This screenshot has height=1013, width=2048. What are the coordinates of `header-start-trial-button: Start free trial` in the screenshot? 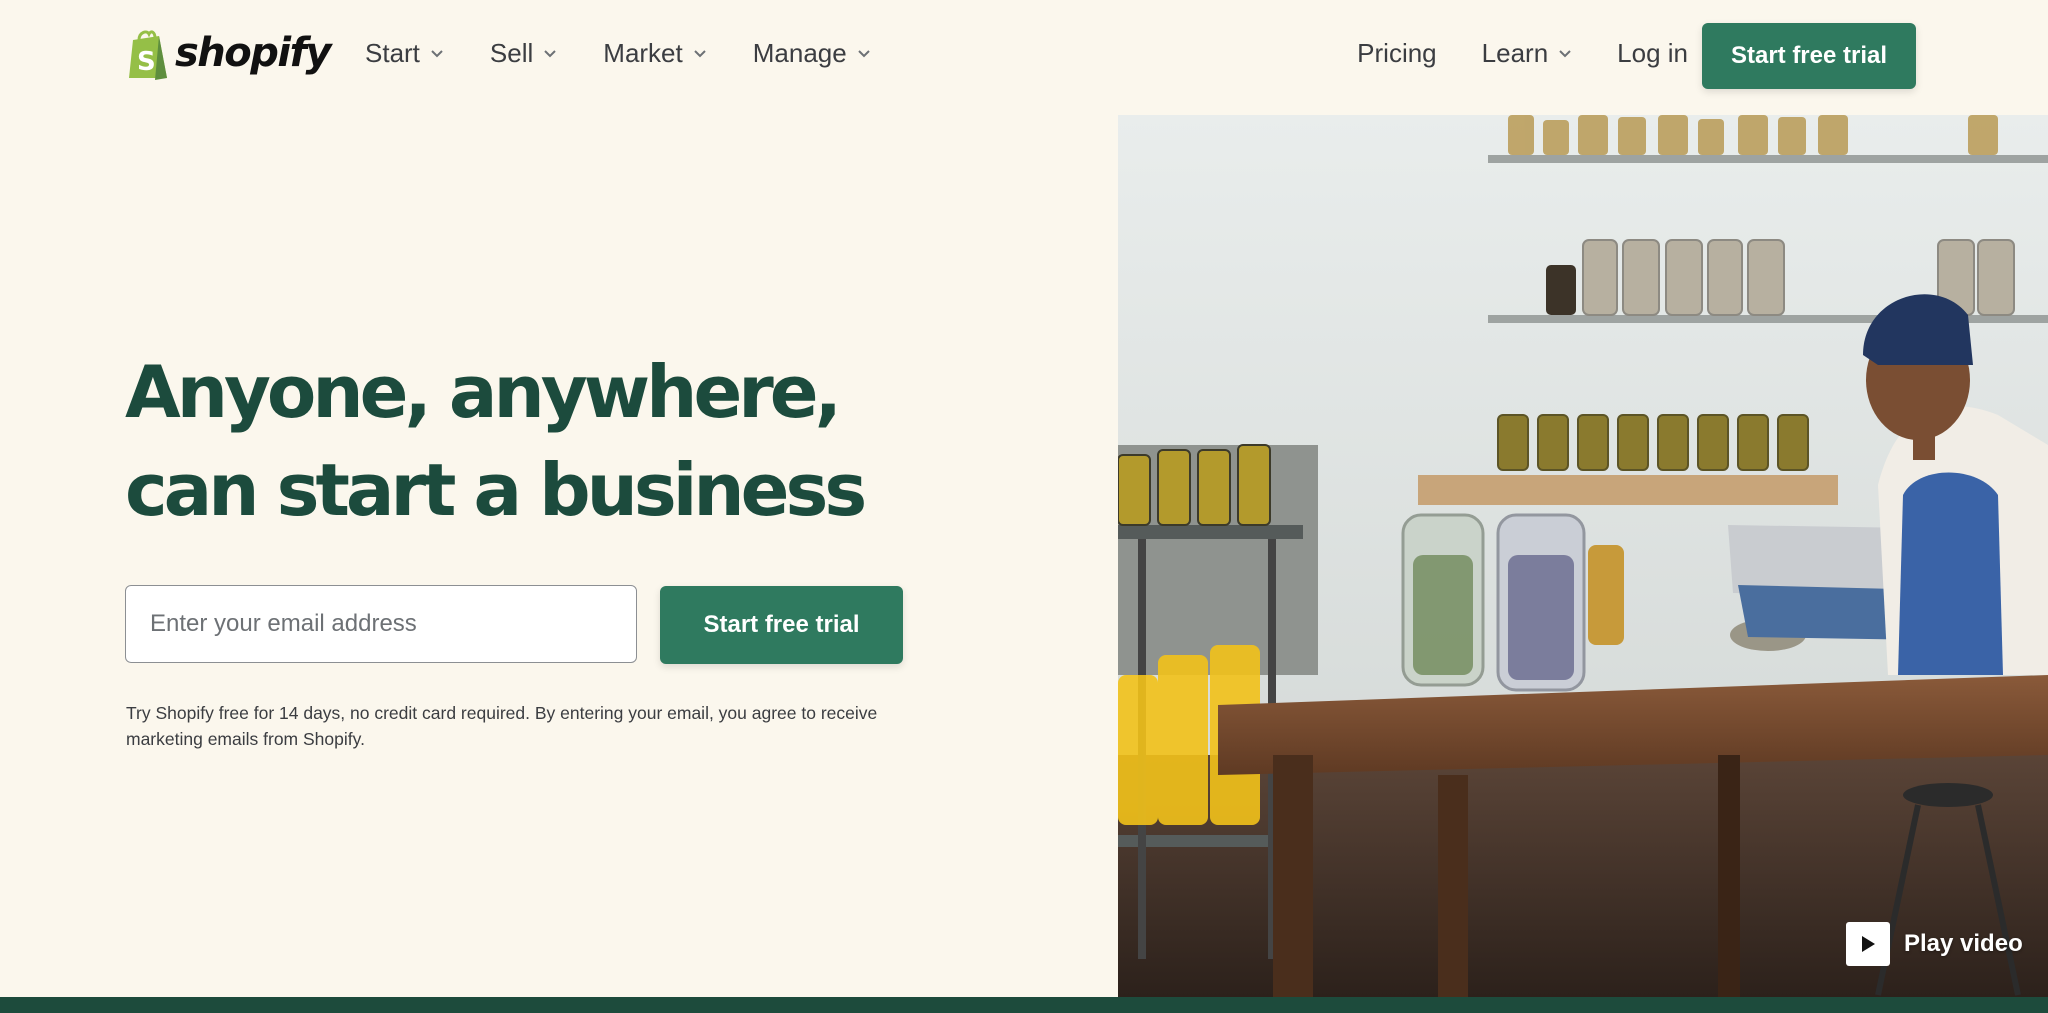 It's located at (1809, 56).